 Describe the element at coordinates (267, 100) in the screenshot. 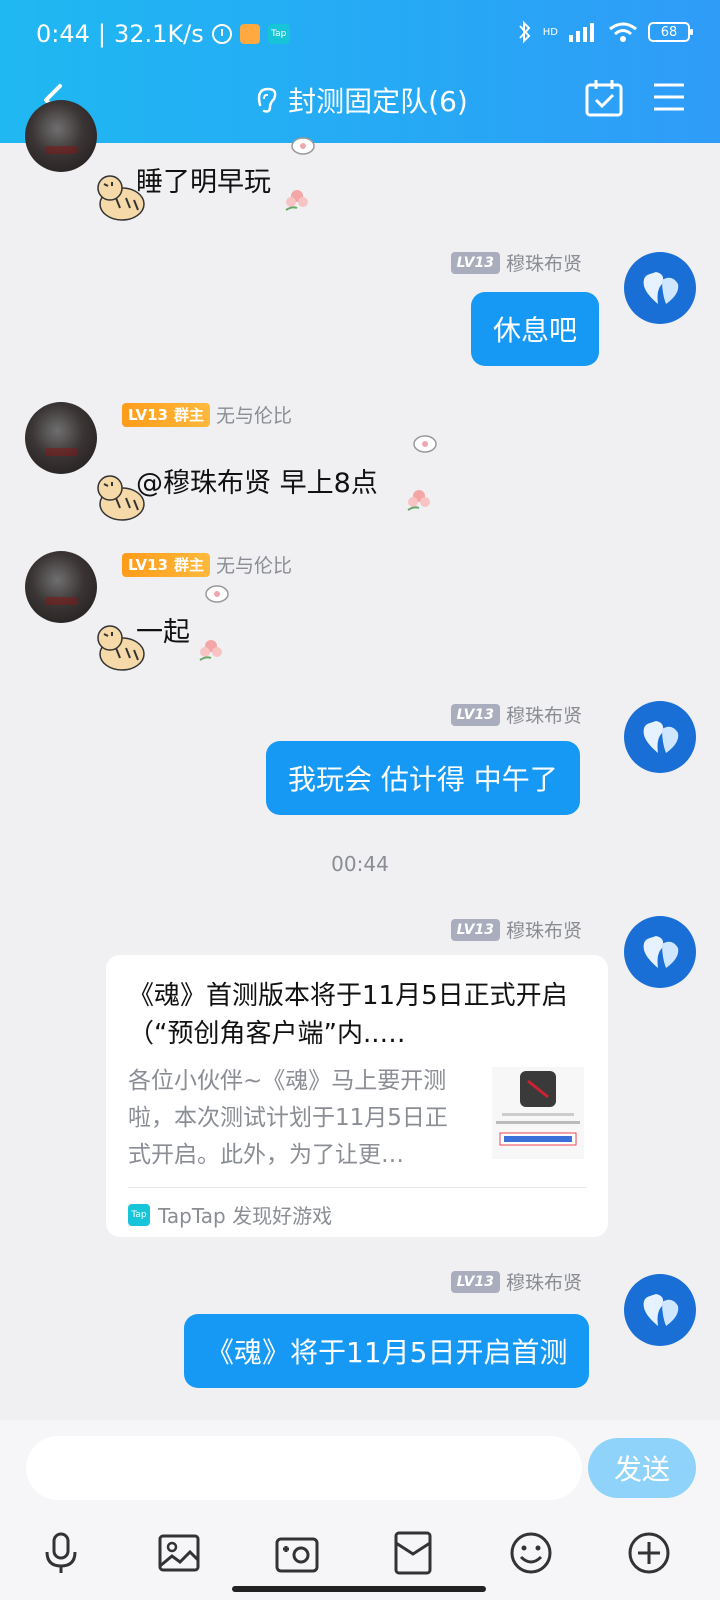

I see `ear-icon` at that location.